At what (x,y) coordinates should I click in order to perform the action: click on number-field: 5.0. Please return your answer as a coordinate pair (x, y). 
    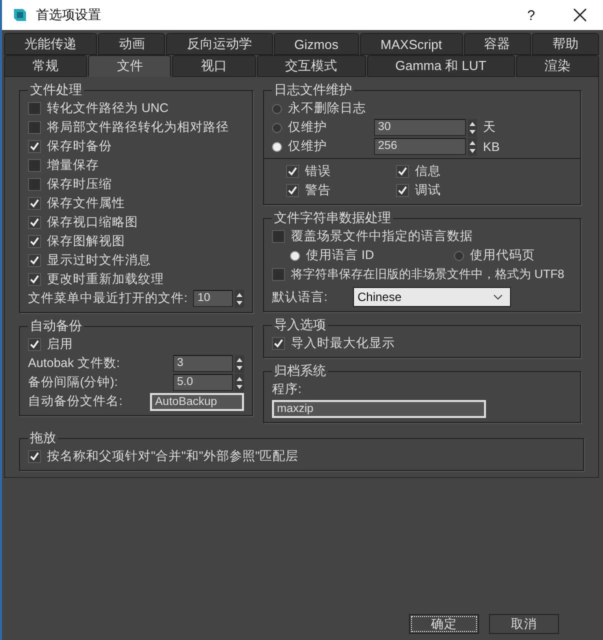
    Looking at the image, I should click on (203, 382).